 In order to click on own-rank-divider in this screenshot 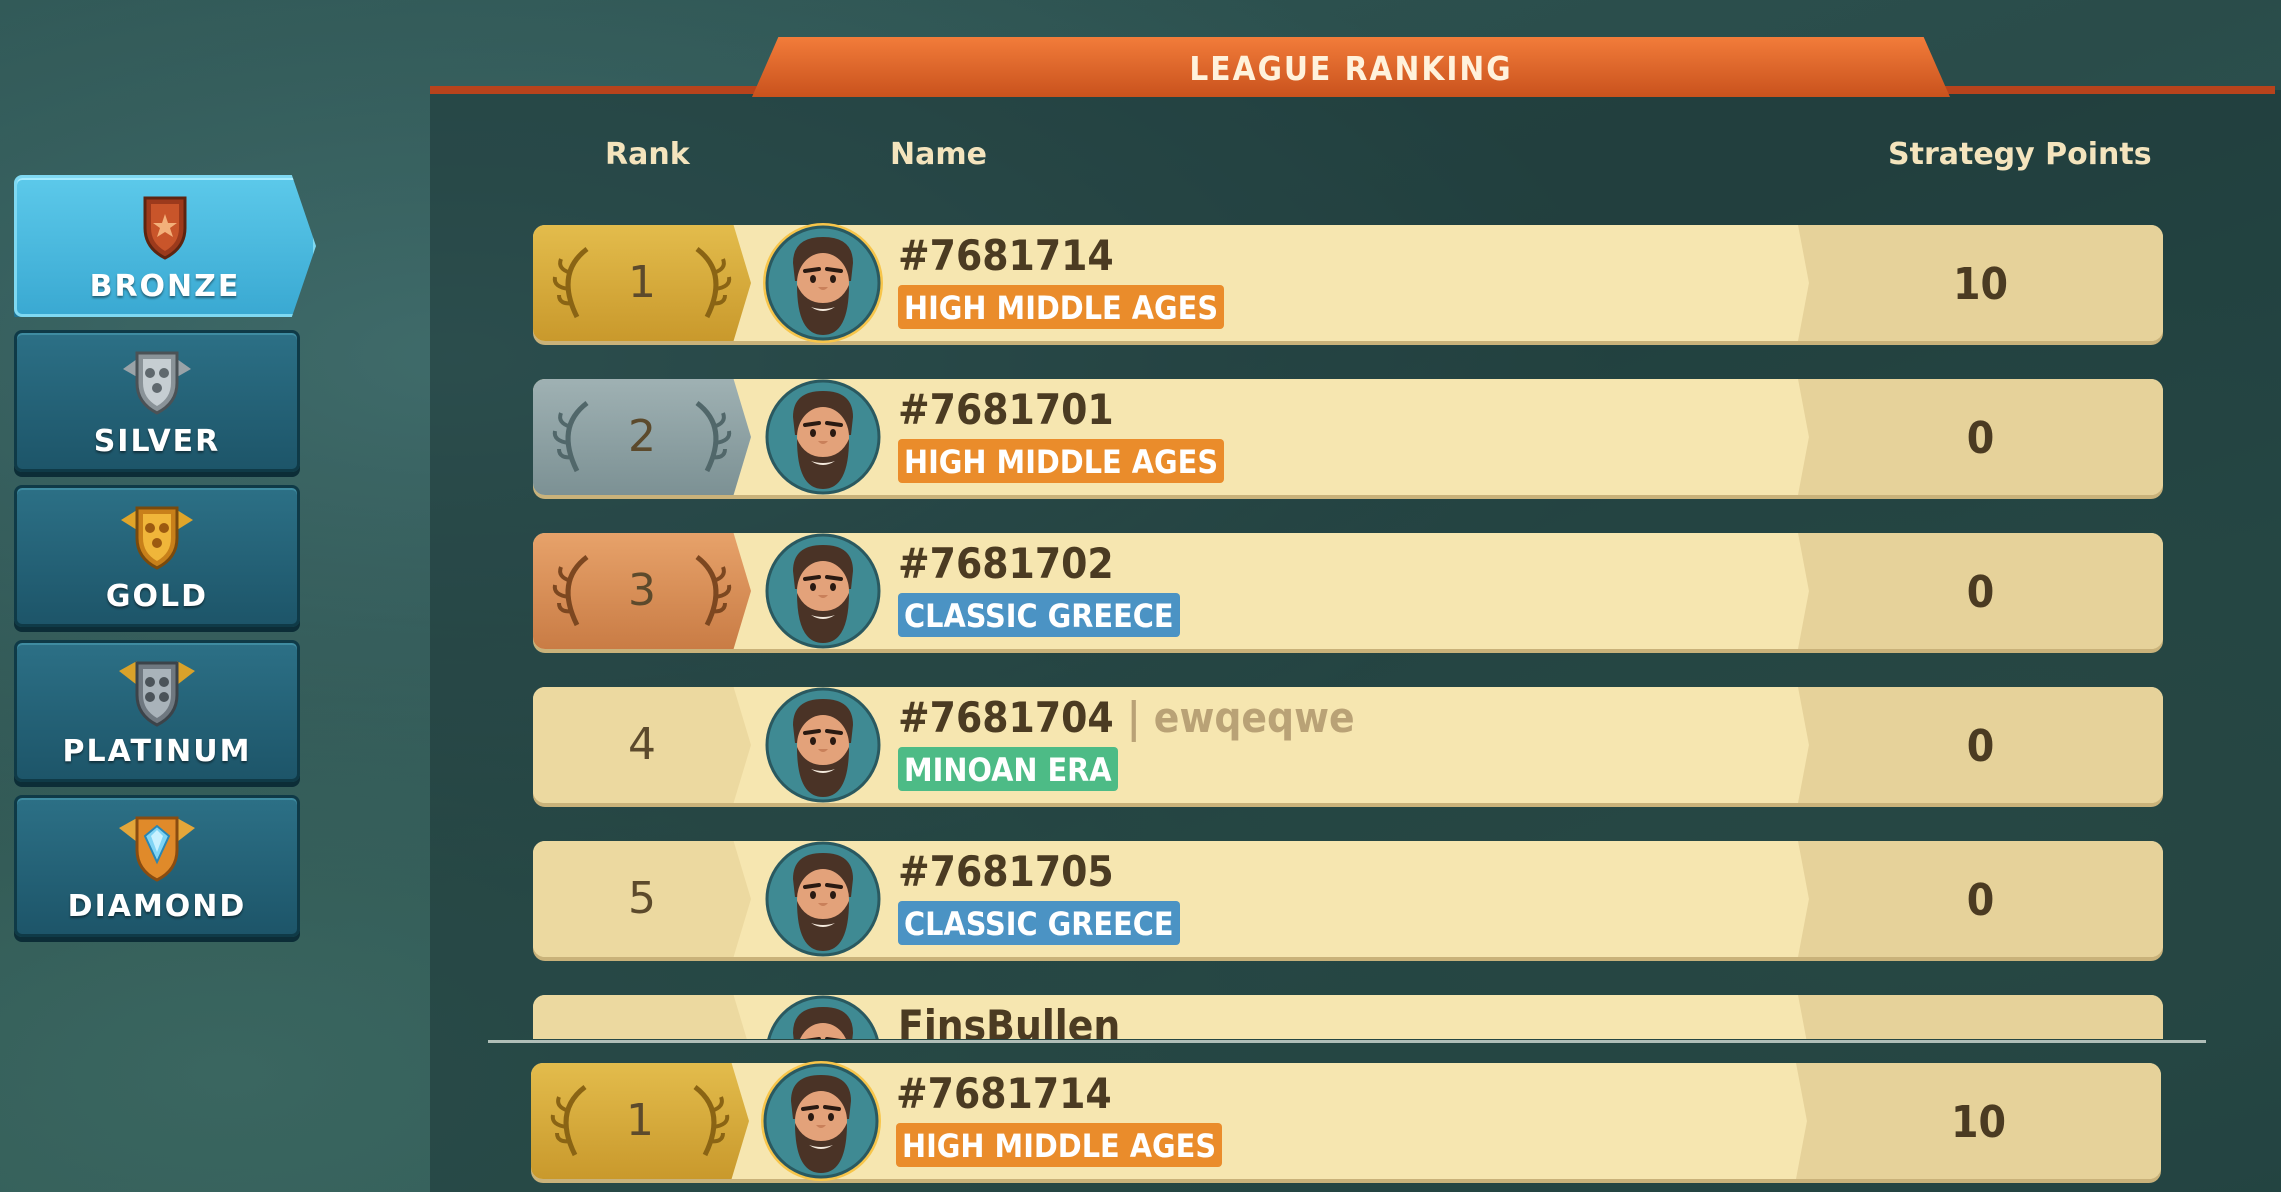, I will do `click(1347, 1041)`.